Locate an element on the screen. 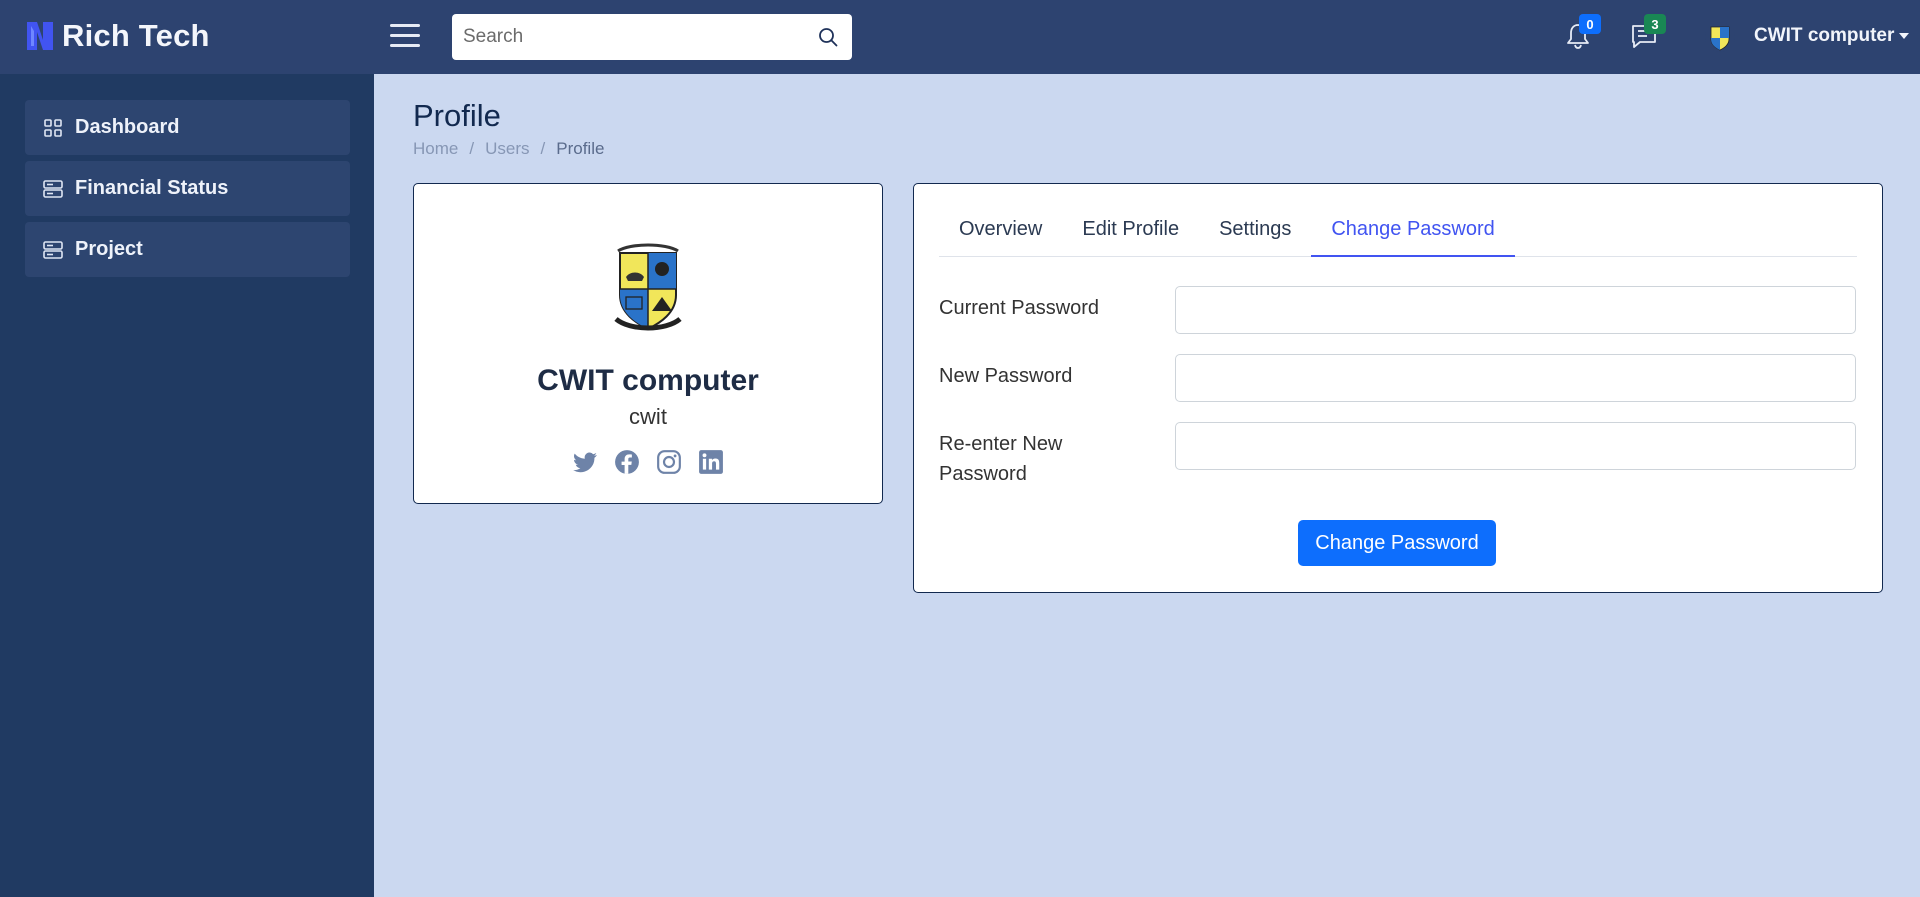 This screenshot has width=1920, height=897. breadcrumb: Home / Users / Profile is located at coordinates (508, 149).